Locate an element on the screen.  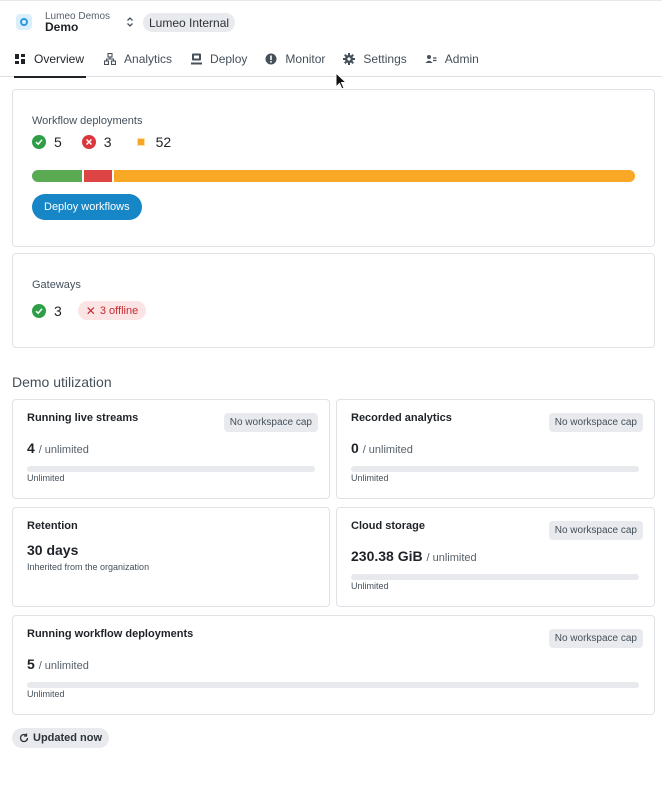
dashboard-icon is located at coordinates (20, 59).